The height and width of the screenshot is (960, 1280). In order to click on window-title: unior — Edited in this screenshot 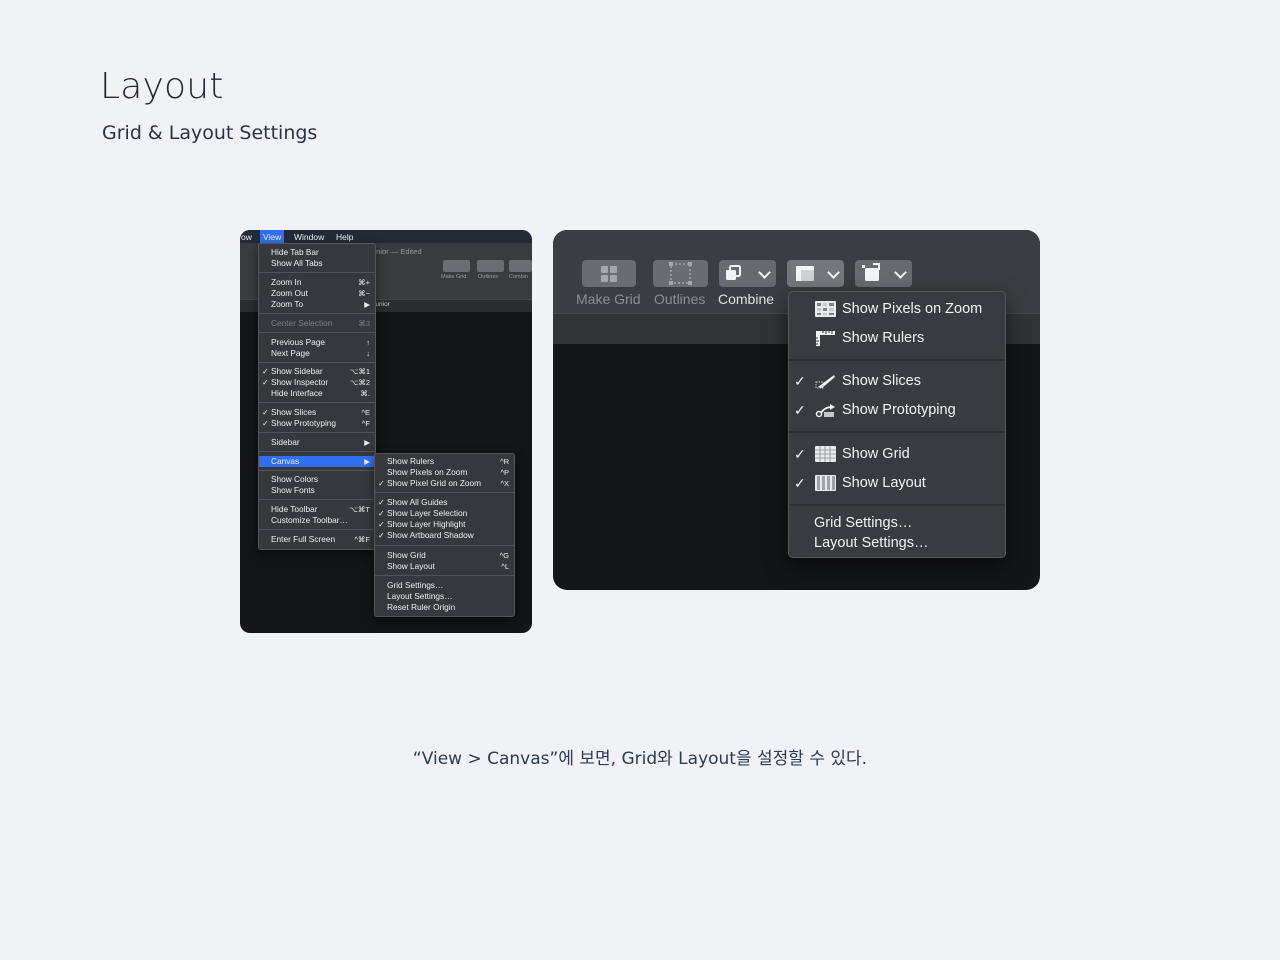, I will do `click(397, 251)`.